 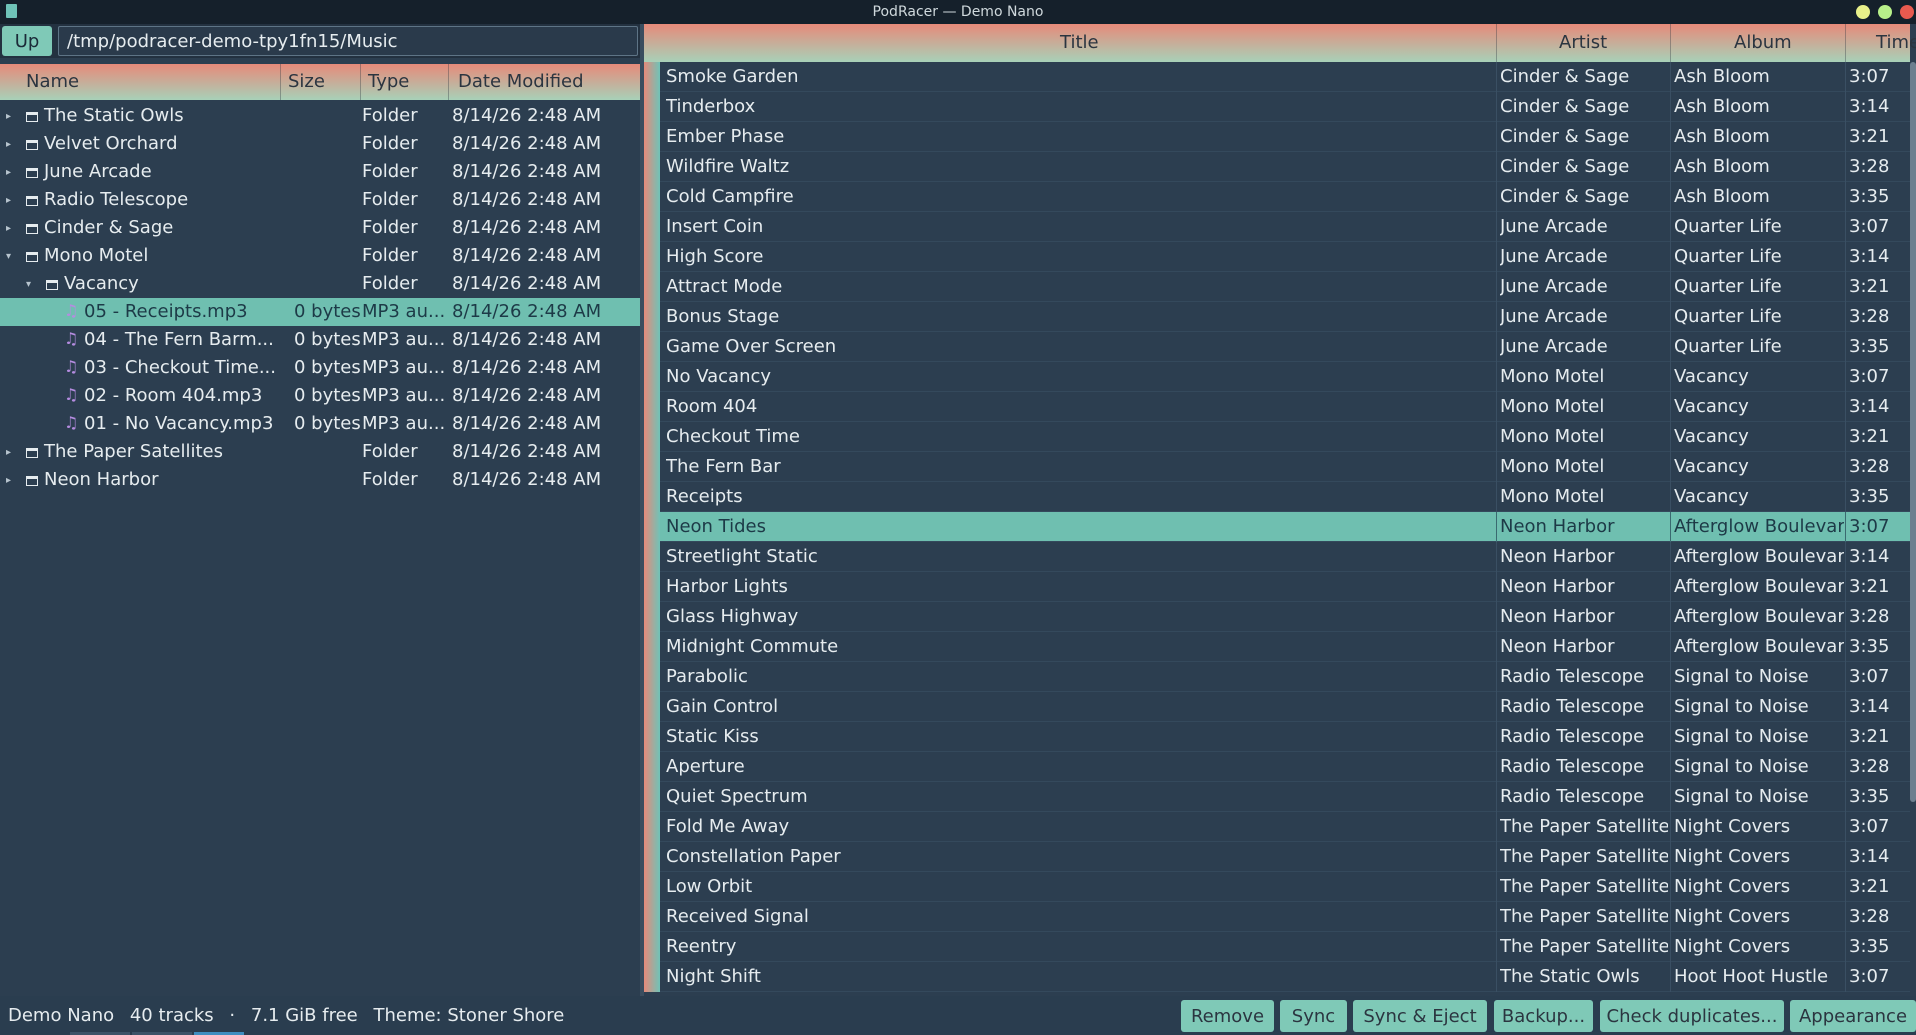 What do you see at coordinates (1277, 407) in the screenshot?
I see `track-row: Room 404 Mono Motel Vacancy 3:14` at bounding box center [1277, 407].